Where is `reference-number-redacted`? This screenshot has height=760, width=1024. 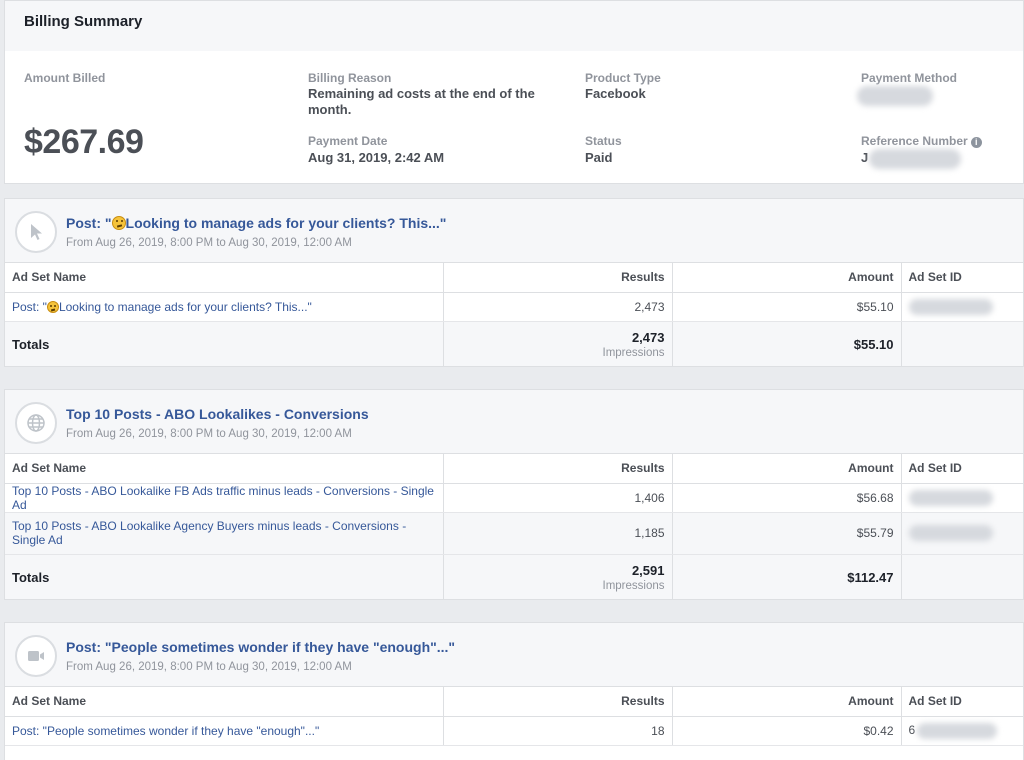 reference-number-redacted is located at coordinates (915, 159).